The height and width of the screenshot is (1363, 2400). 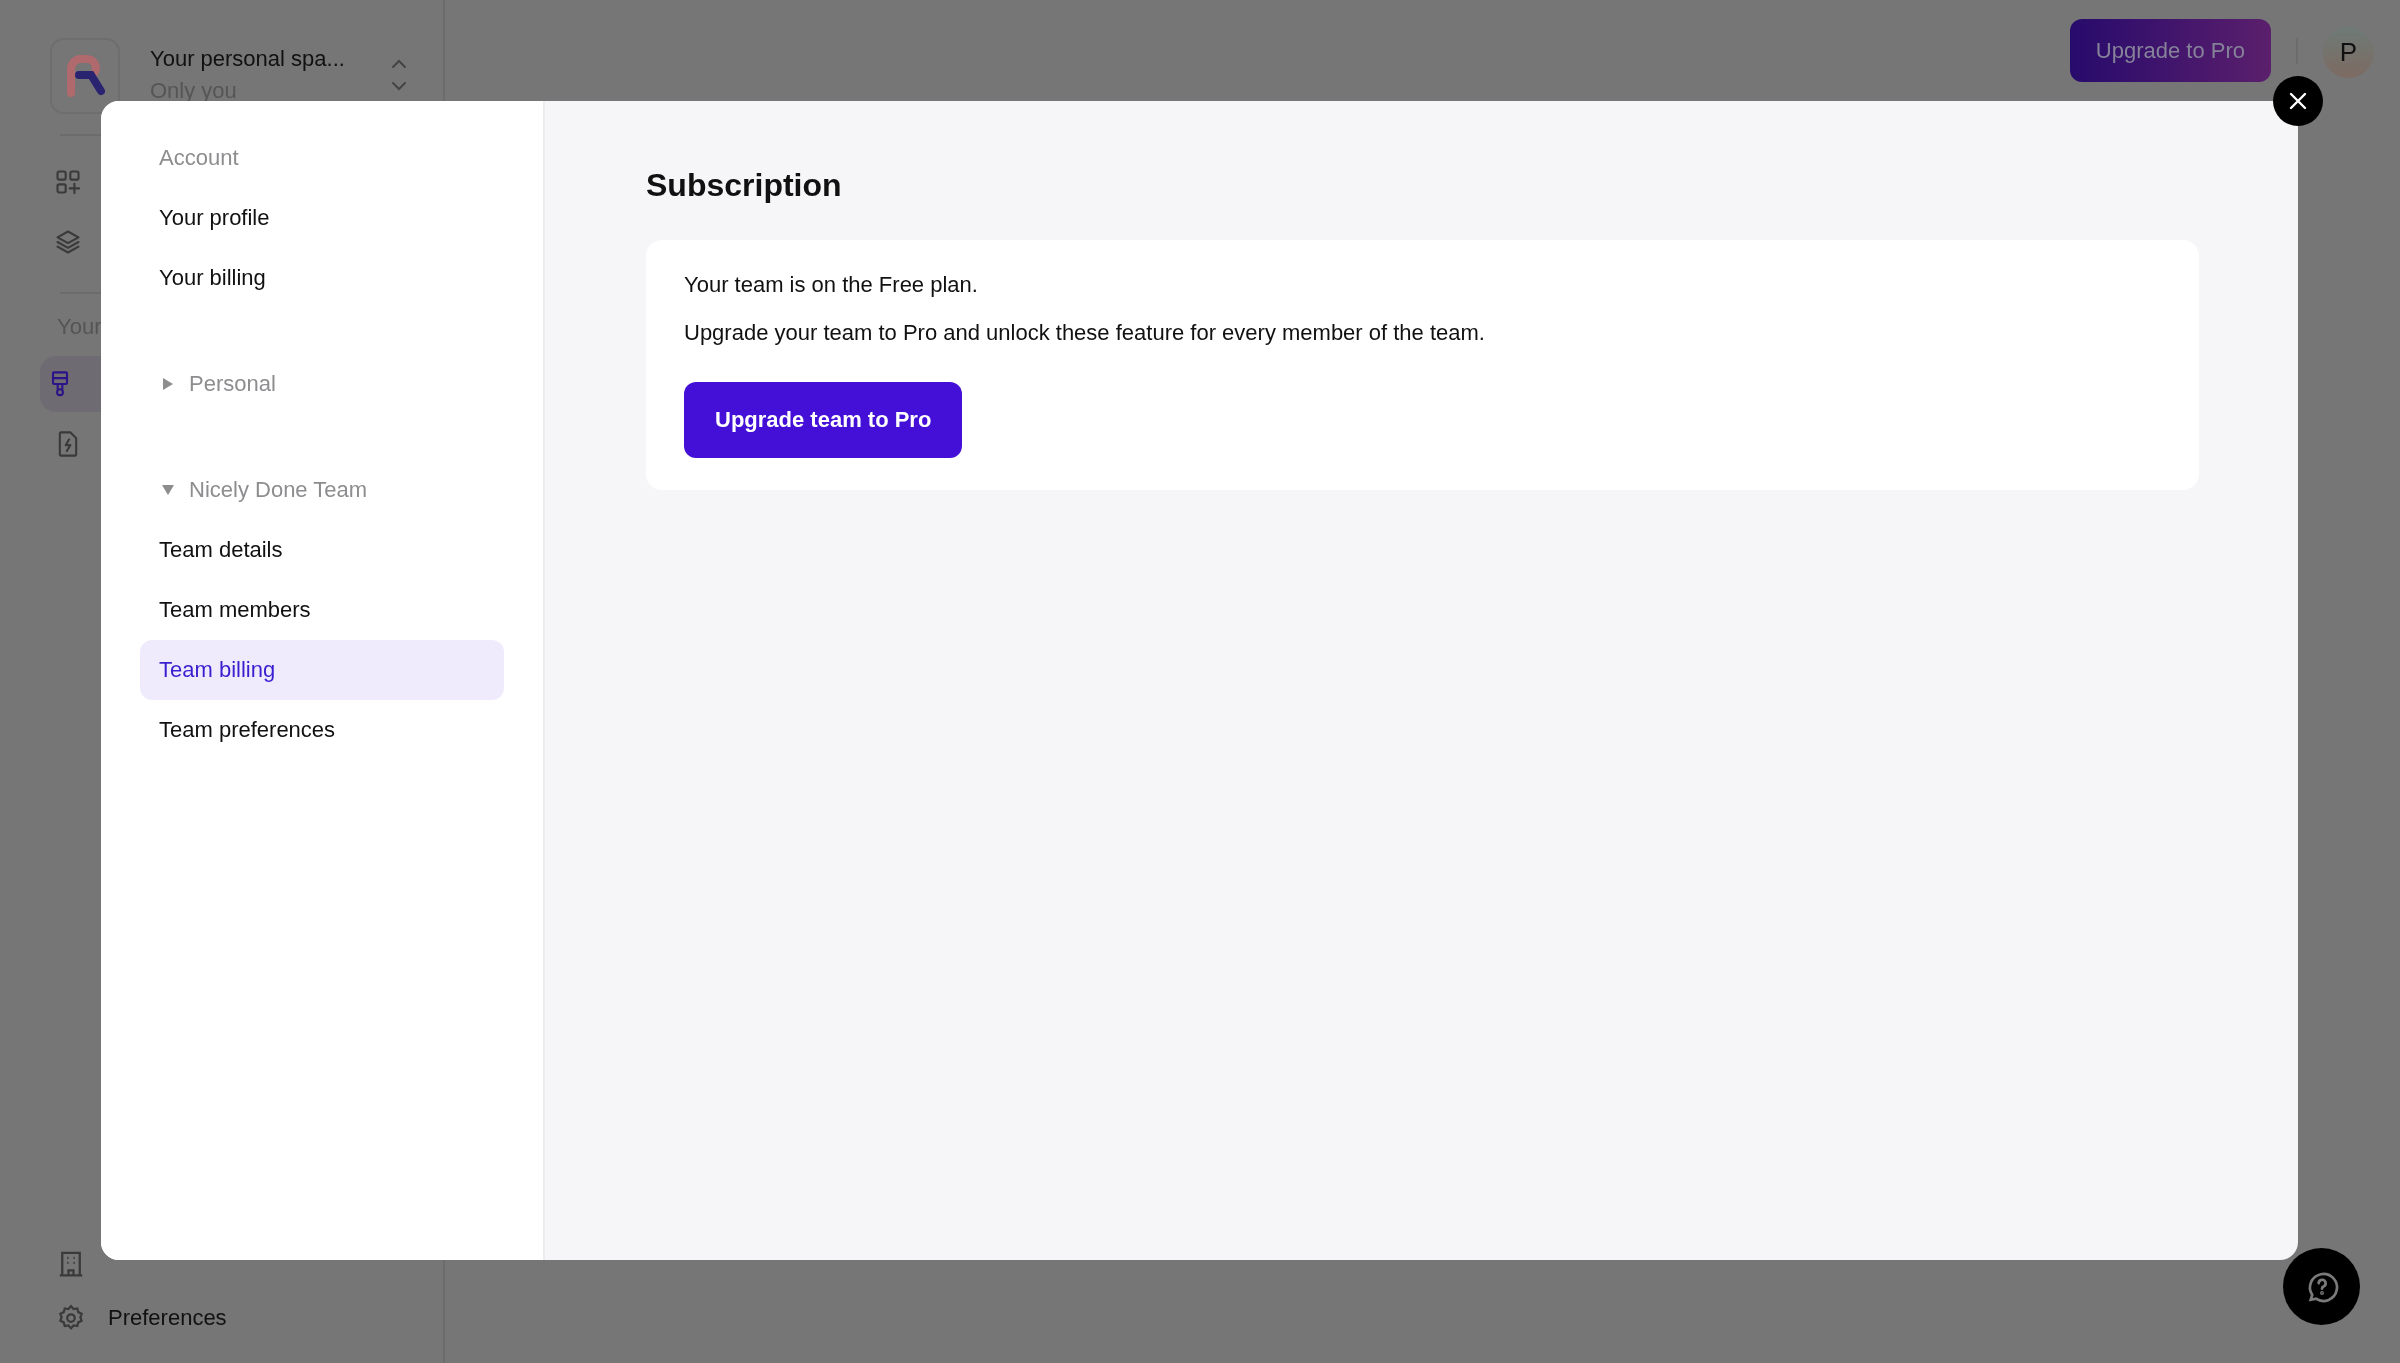 I want to click on settings-icon, so click(x=71, y=1318).